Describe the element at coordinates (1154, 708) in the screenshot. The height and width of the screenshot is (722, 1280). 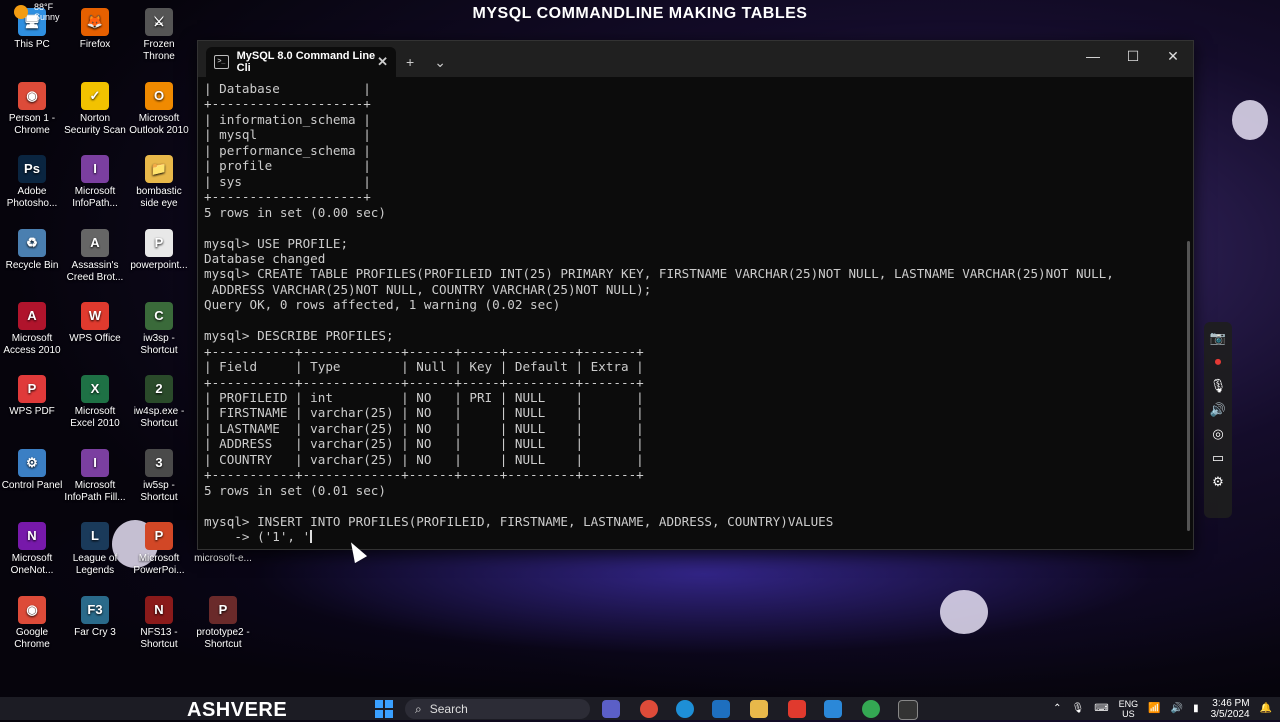
I see `wifi-icon: 📶` at that location.